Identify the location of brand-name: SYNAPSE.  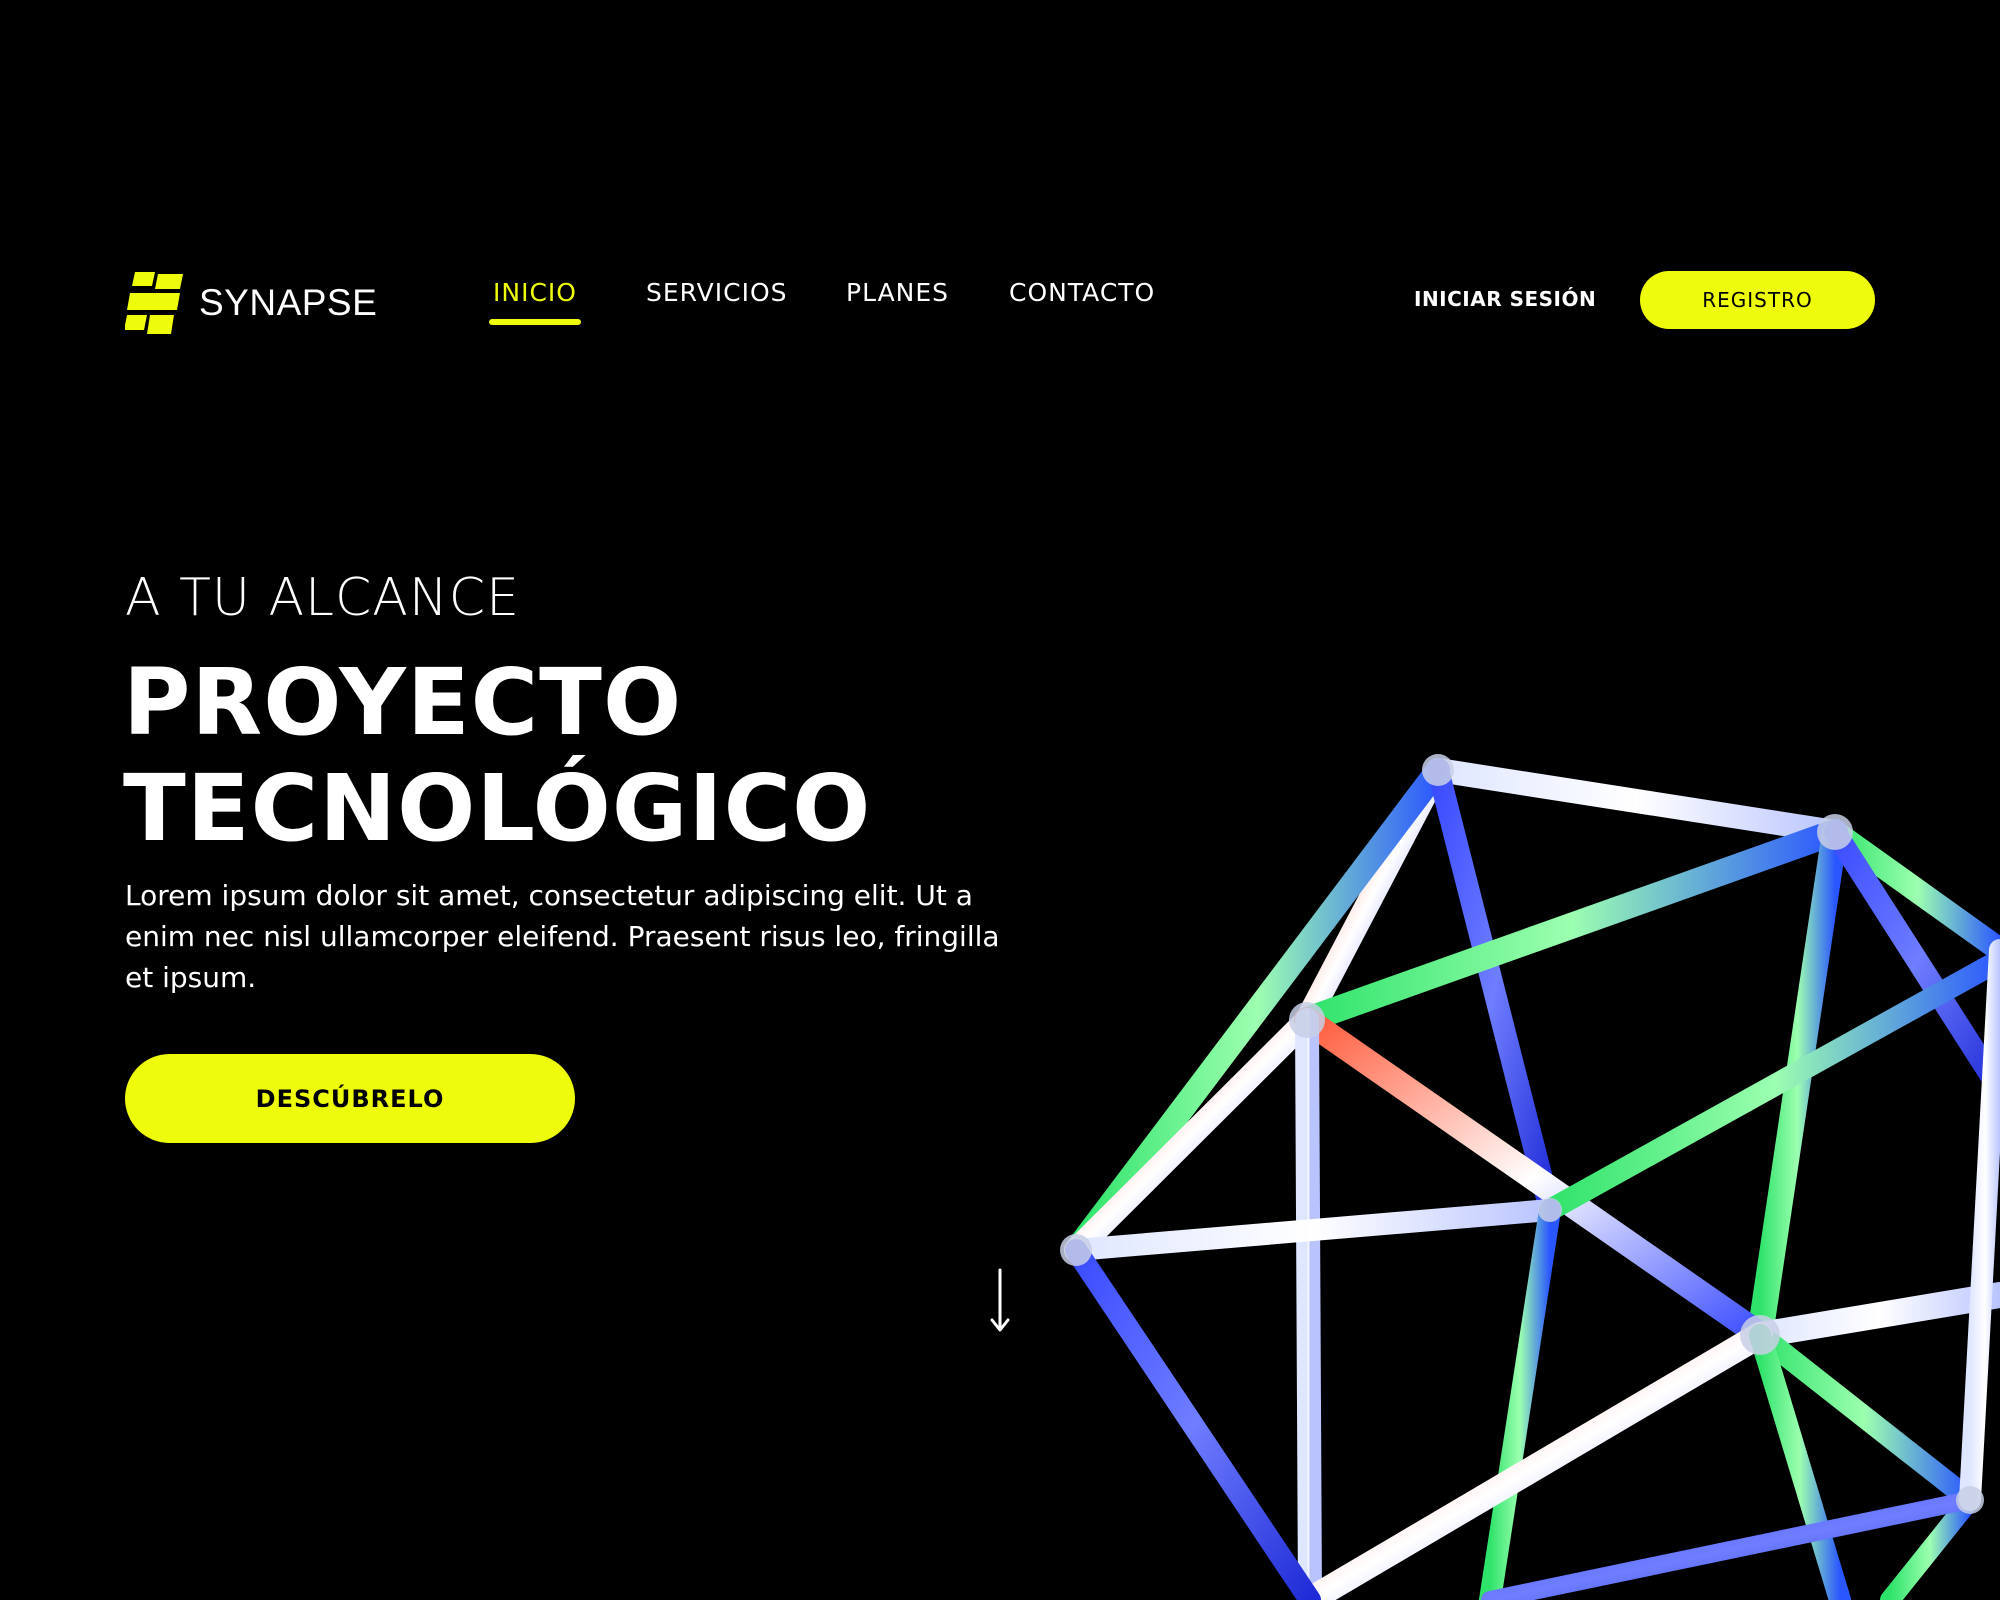
(288, 302).